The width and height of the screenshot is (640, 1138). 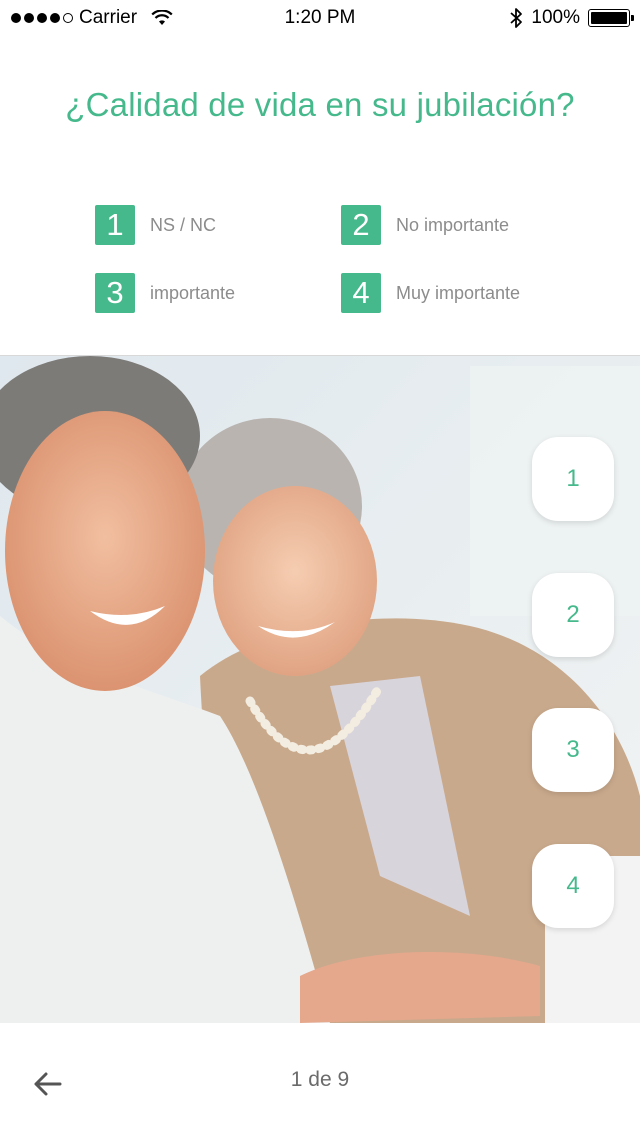 What do you see at coordinates (573, 615) in the screenshot?
I see `option-button-2: 2` at bounding box center [573, 615].